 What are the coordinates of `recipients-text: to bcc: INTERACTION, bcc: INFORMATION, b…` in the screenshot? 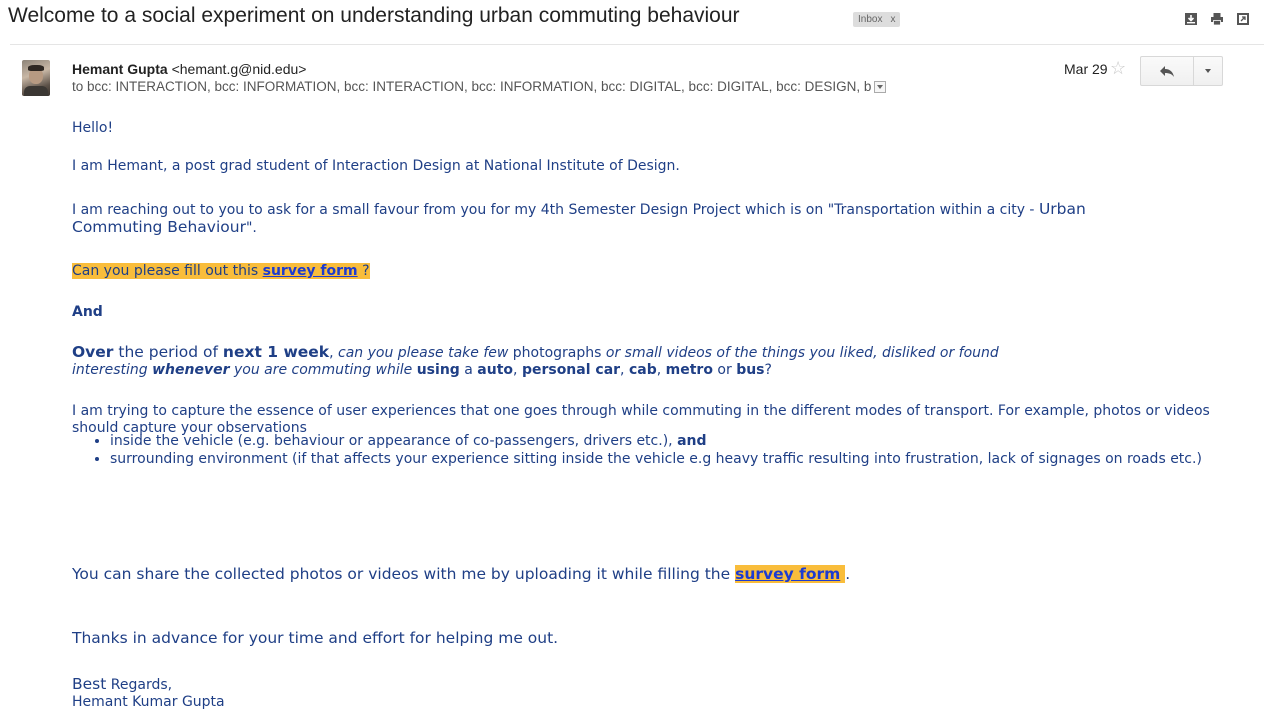 It's located at (472, 86).